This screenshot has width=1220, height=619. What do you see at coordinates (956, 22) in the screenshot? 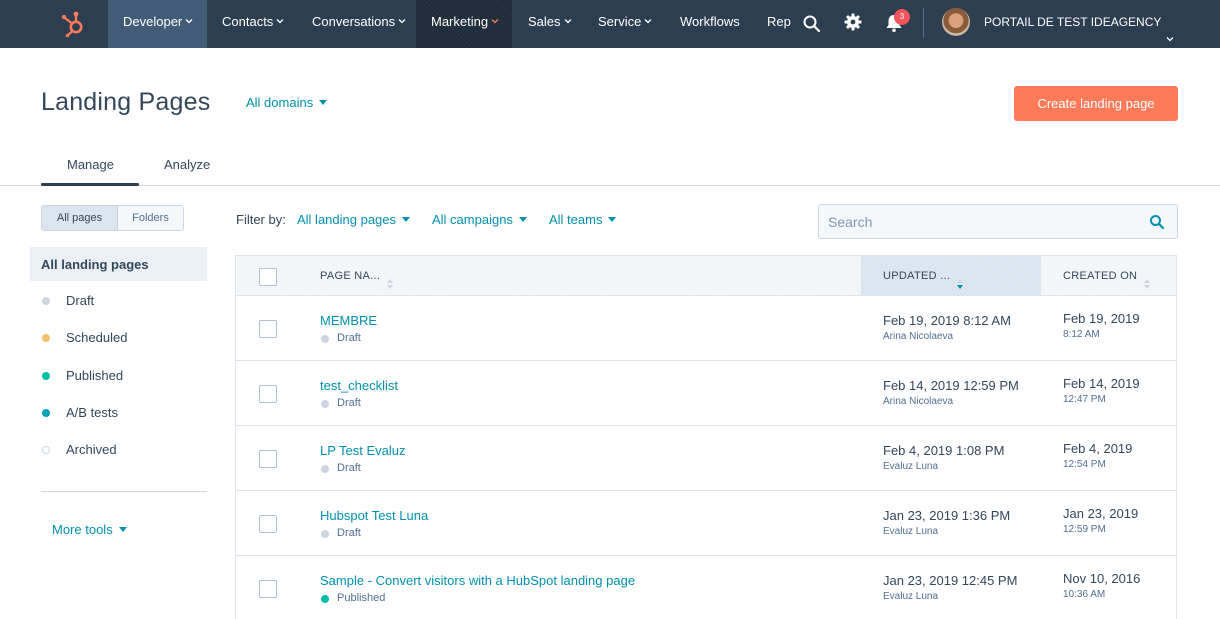
I see `avatar` at bounding box center [956, 22].